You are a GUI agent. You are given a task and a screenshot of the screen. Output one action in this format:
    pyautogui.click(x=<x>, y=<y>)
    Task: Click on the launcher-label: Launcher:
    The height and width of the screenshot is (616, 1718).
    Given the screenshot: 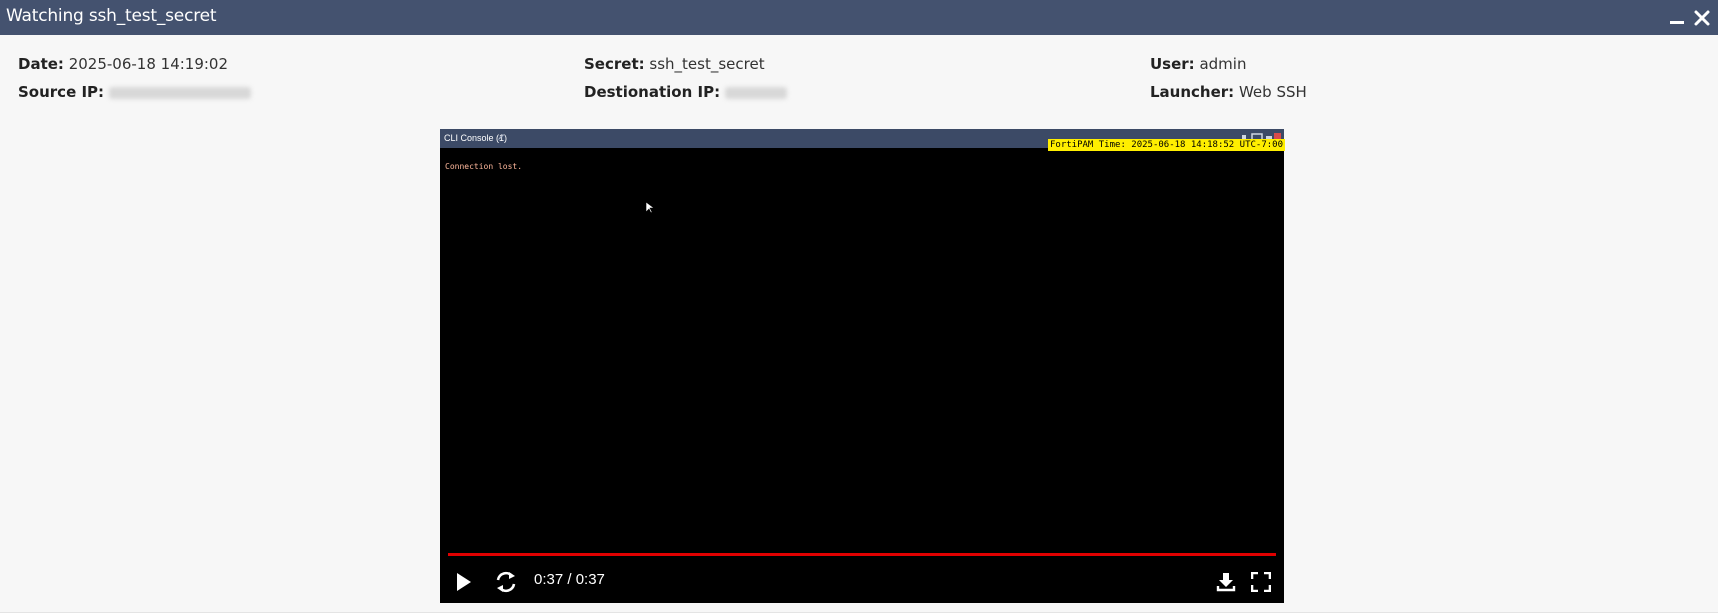 What is the action you would take?
    pyautogui.click(x=1192, y=92)
    